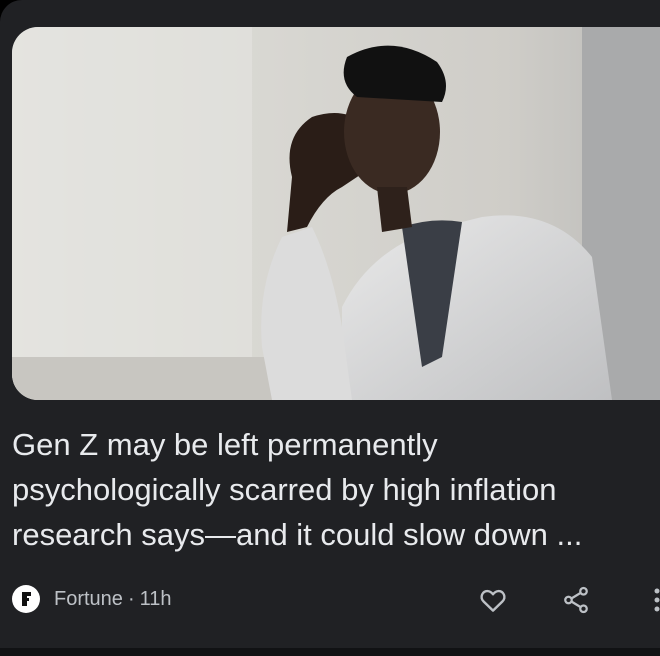  I want to click on source-and-time: Fortune · 11h, so click(113, 599).